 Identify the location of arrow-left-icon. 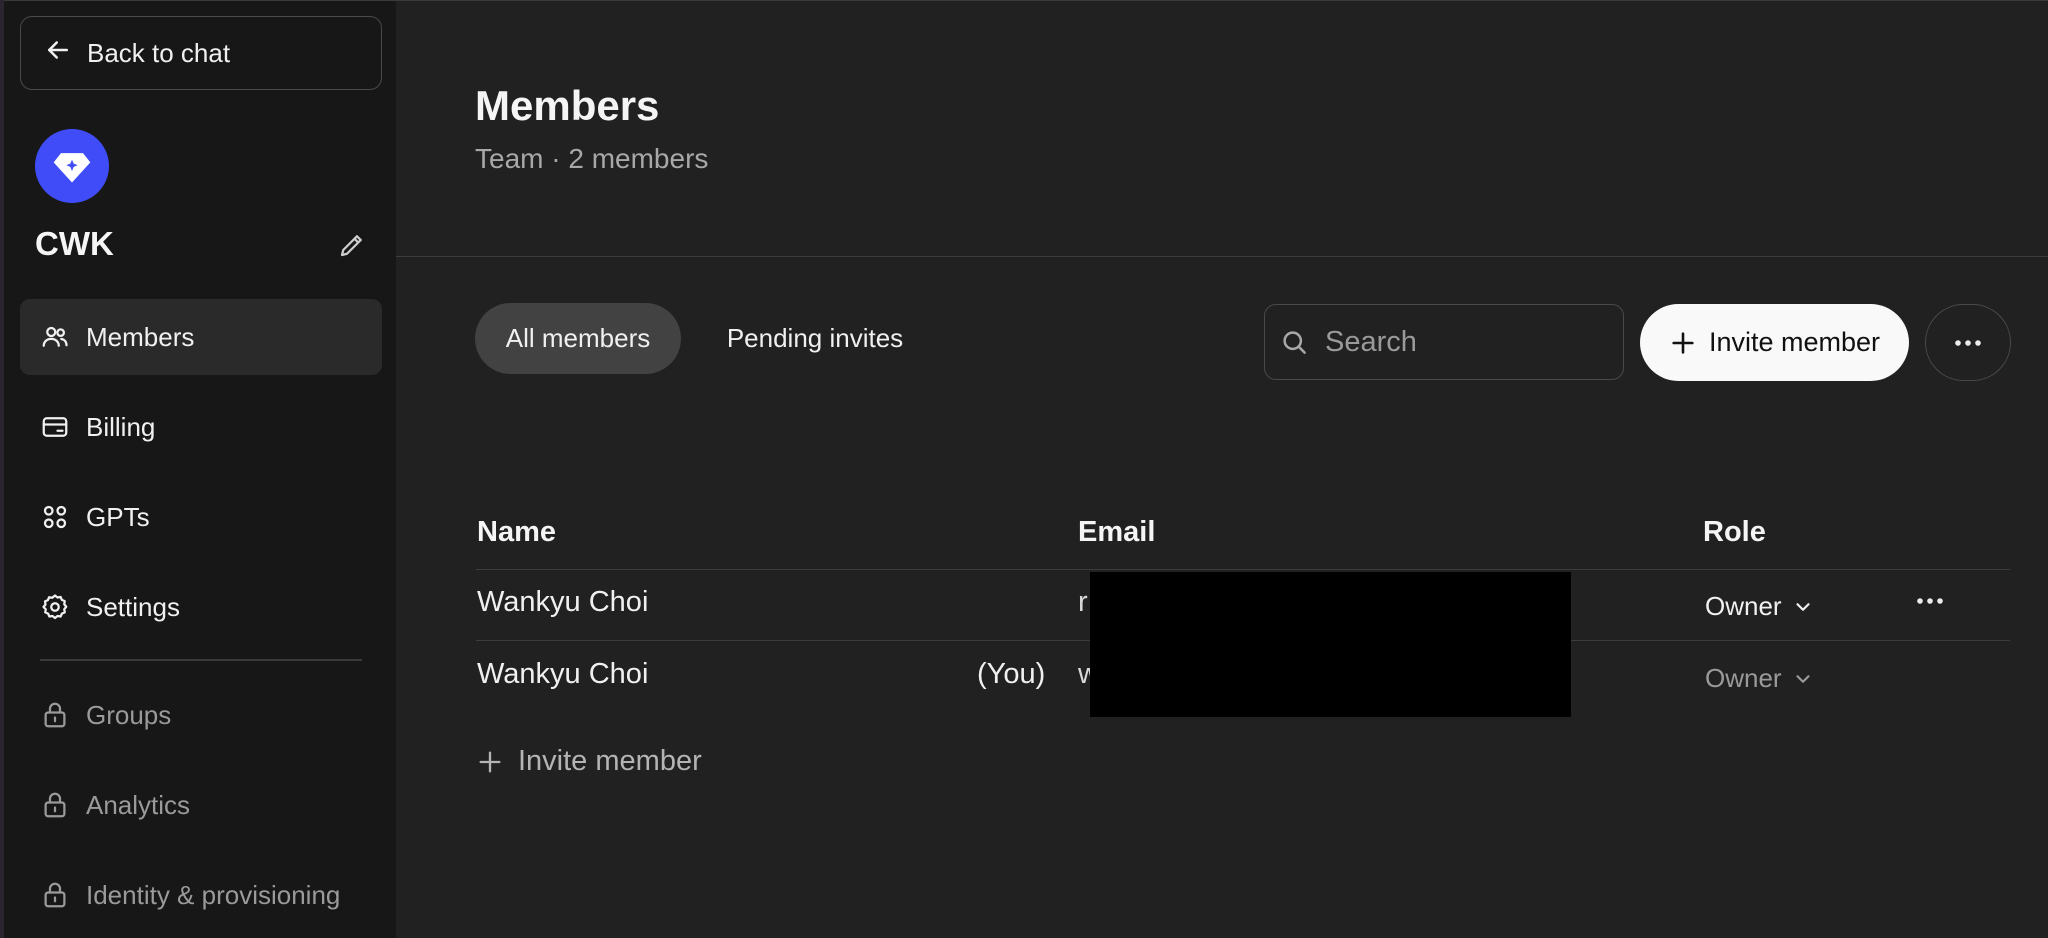
(58, 53).